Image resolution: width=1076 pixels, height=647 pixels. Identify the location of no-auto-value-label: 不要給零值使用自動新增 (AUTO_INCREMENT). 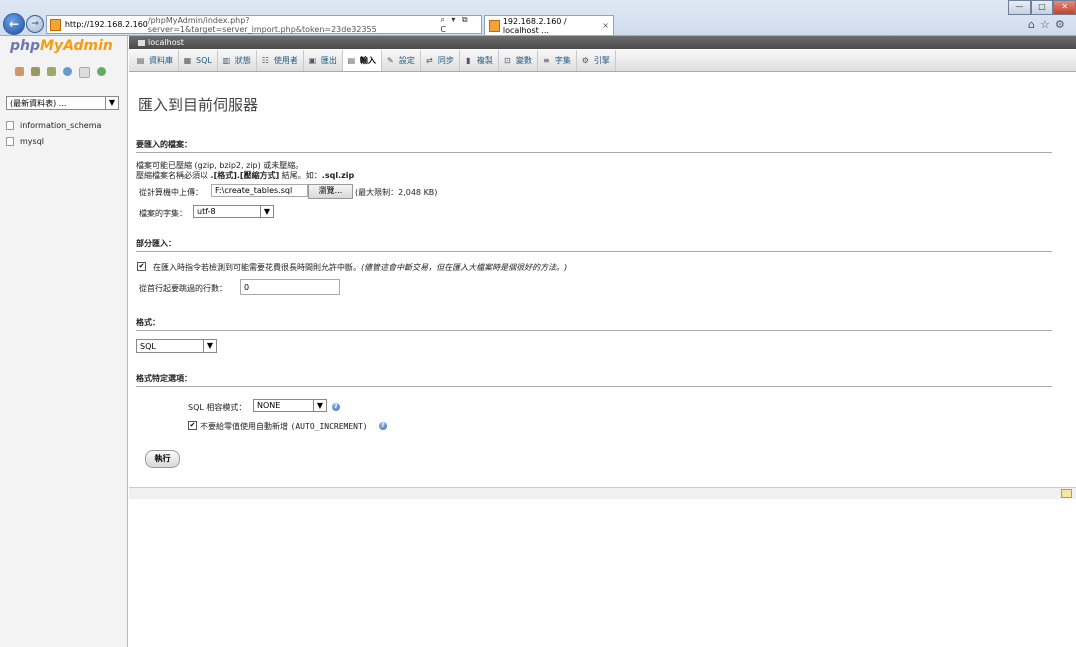
(284, 426).